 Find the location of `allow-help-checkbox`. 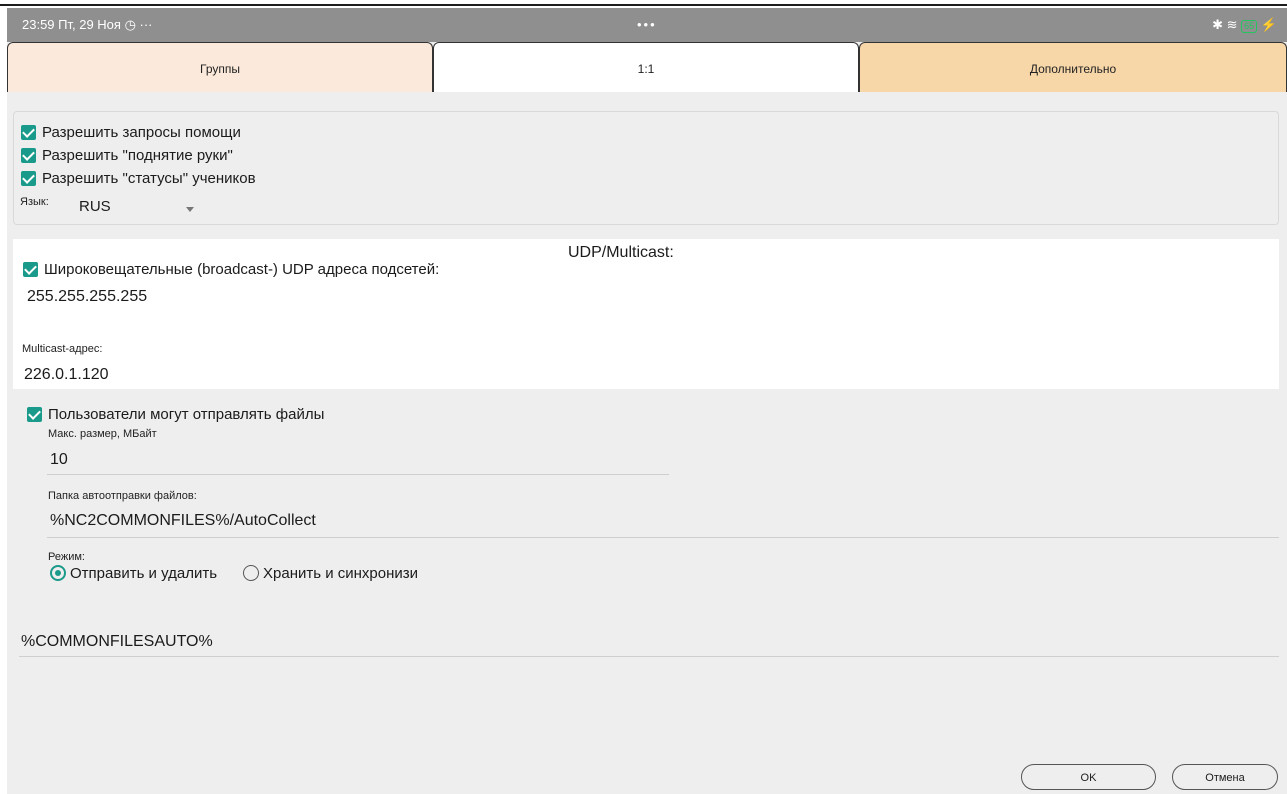

allow-help-checkbox is located at coordinates (28, 132).